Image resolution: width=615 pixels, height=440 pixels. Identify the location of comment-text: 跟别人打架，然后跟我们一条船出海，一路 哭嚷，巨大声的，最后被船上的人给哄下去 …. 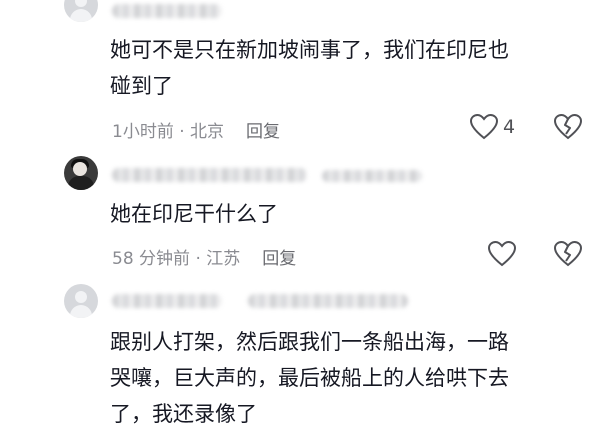
(309, 378).